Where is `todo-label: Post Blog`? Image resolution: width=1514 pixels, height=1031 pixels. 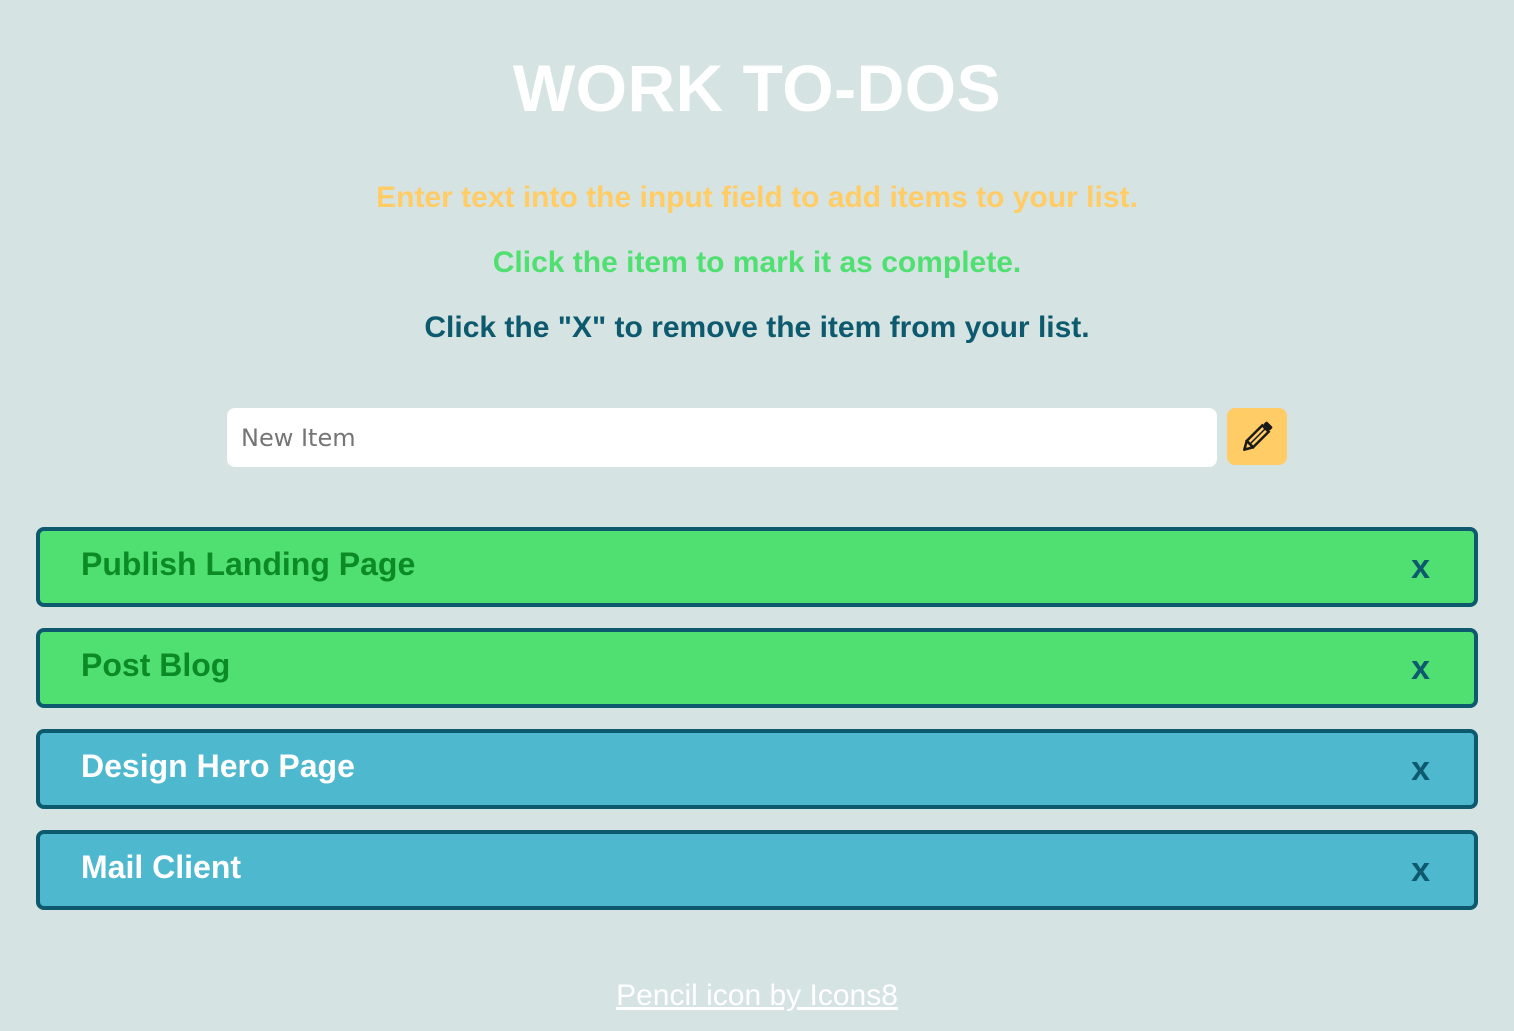
todo-label: Post Blog is located at coordinates (156, 665).